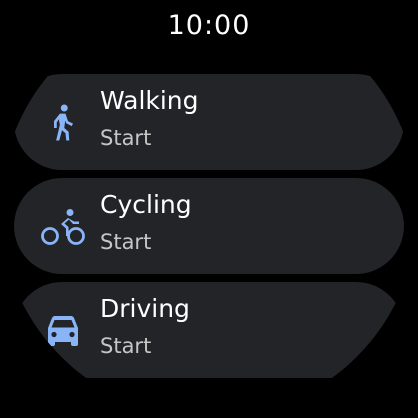 The image size is (418, 418). What do you see at coordinates (209, 25) in the screenshot?
I see `status-time: 10:00` at bounding box center [209, 25].